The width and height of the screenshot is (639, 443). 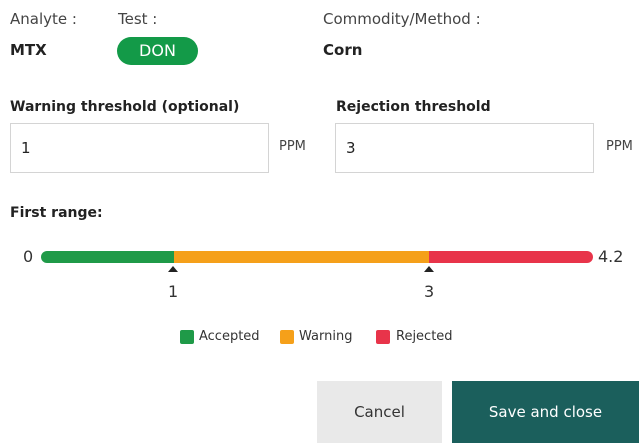 What do you see at coordinates (173, 269) in the screenshot?
I see `warning-marker-icon` at bounding box center [173, 269].